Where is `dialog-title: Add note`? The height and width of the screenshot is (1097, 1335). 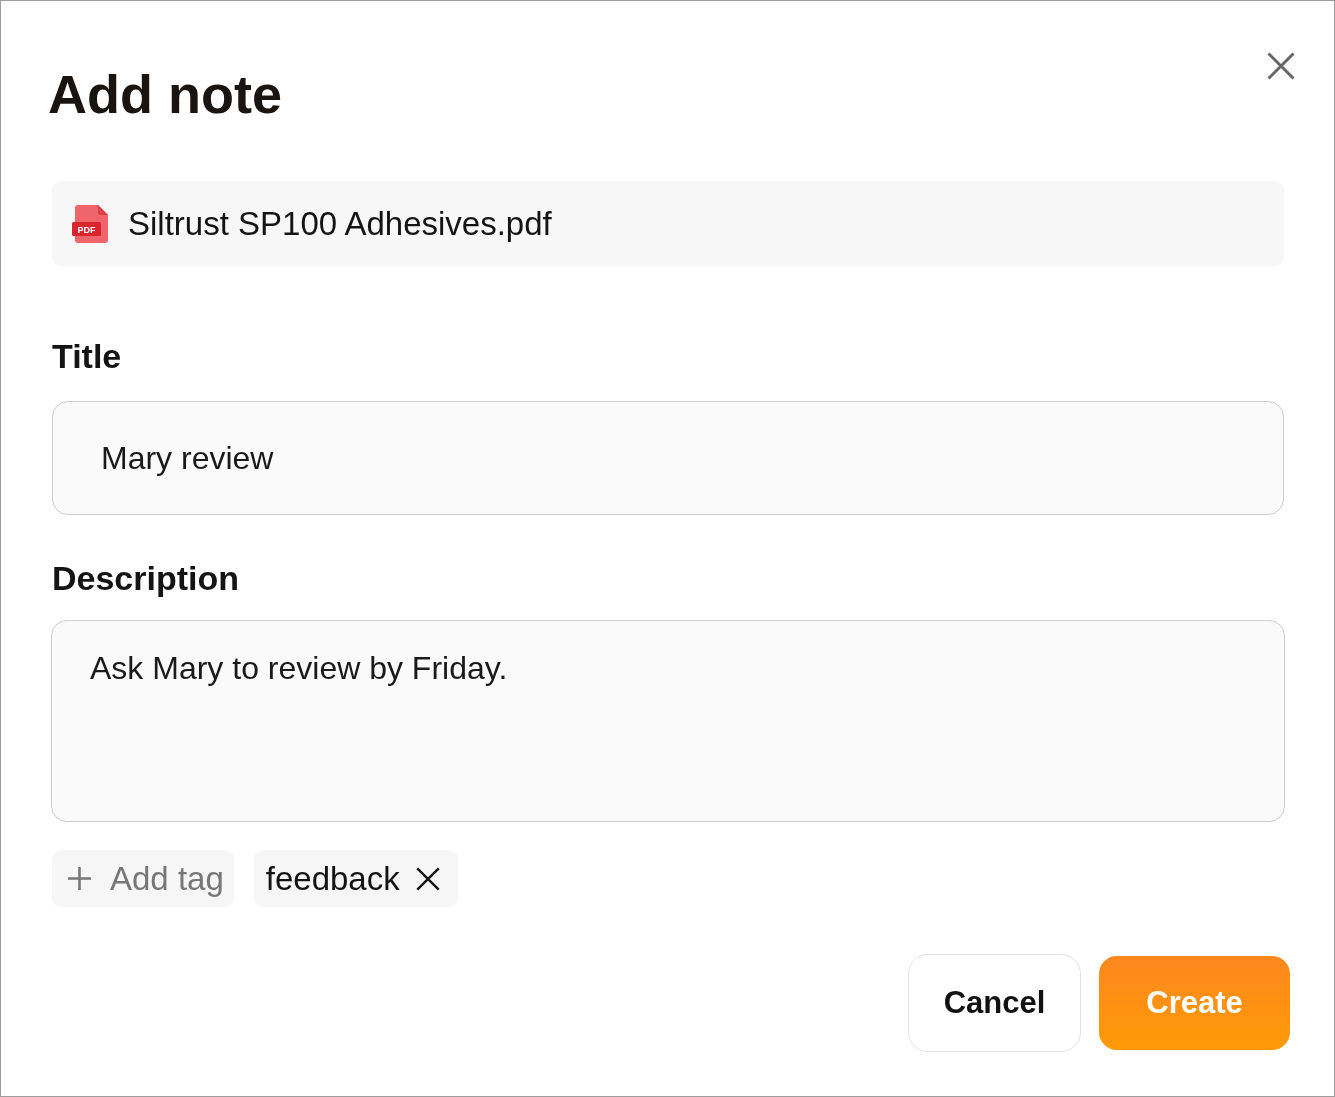 dialog-title: Add note is located at coordinates (165, 94).